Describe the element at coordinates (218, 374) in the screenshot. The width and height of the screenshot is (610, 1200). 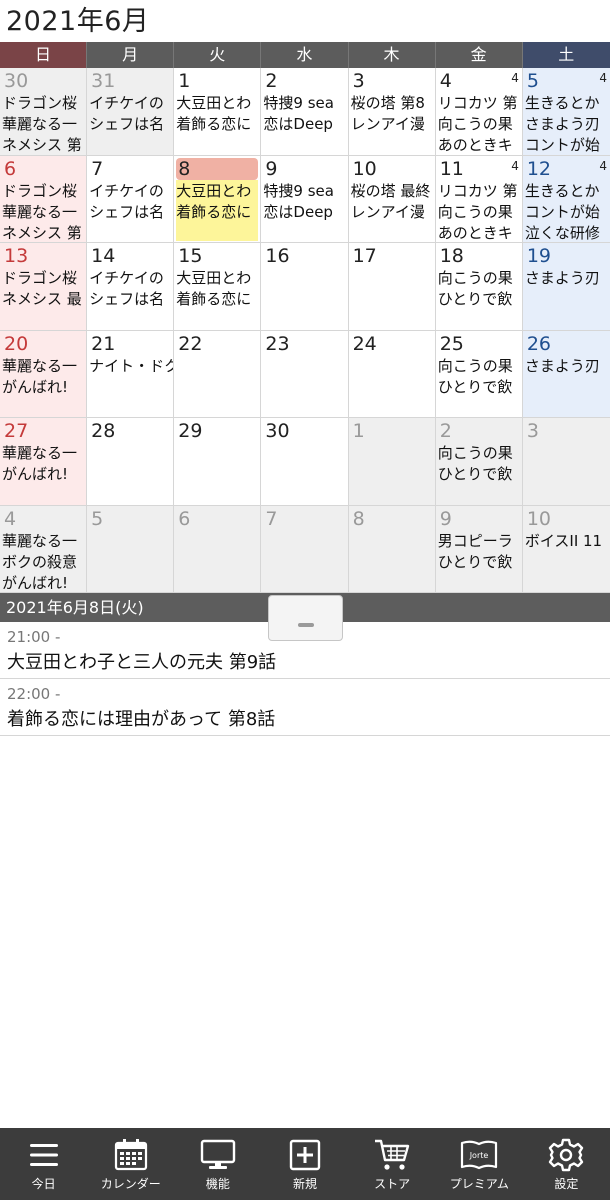
I see `day-cell: 22` at that location.